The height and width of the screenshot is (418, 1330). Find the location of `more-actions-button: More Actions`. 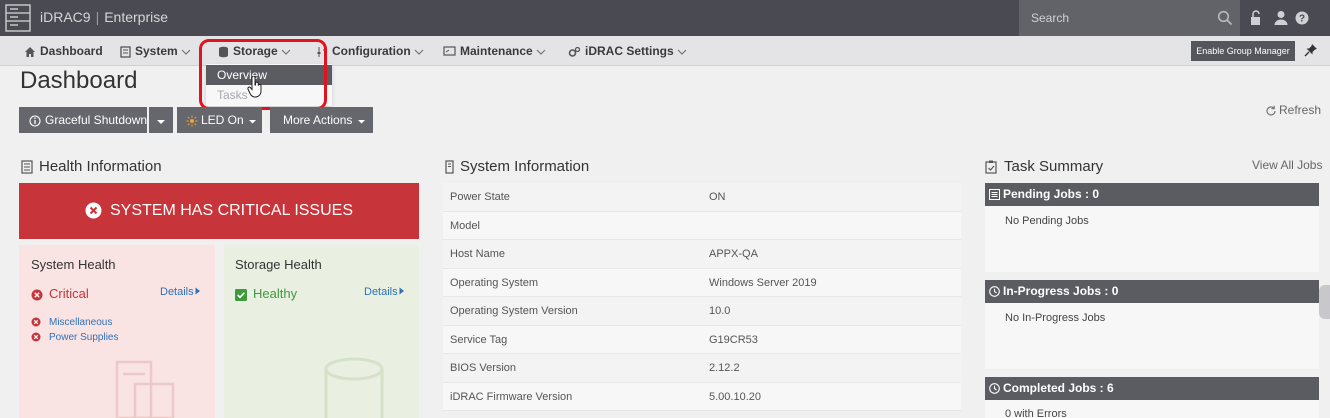

more-actions-button: More Actions is located at coordinates (321, 120).